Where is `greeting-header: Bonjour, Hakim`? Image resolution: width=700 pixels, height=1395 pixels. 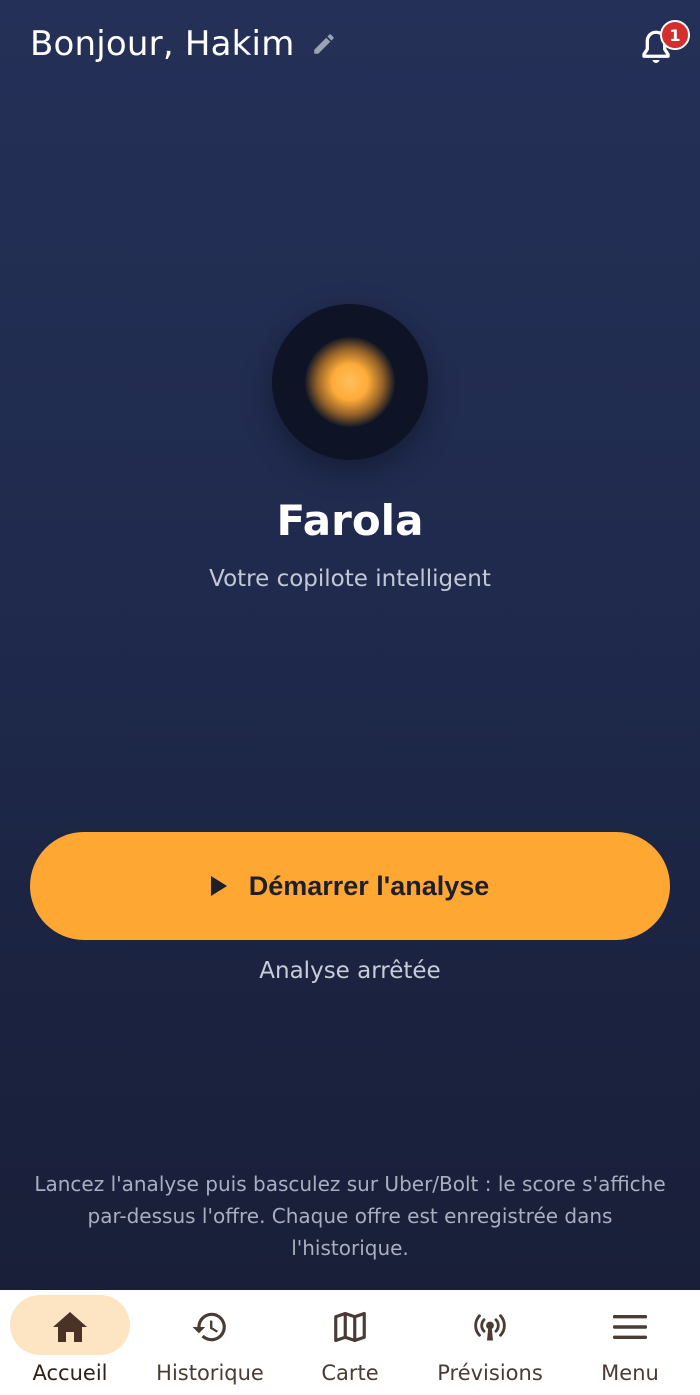
greeting-header: Bonjour, Hakim is located at coordinates (183, 44).